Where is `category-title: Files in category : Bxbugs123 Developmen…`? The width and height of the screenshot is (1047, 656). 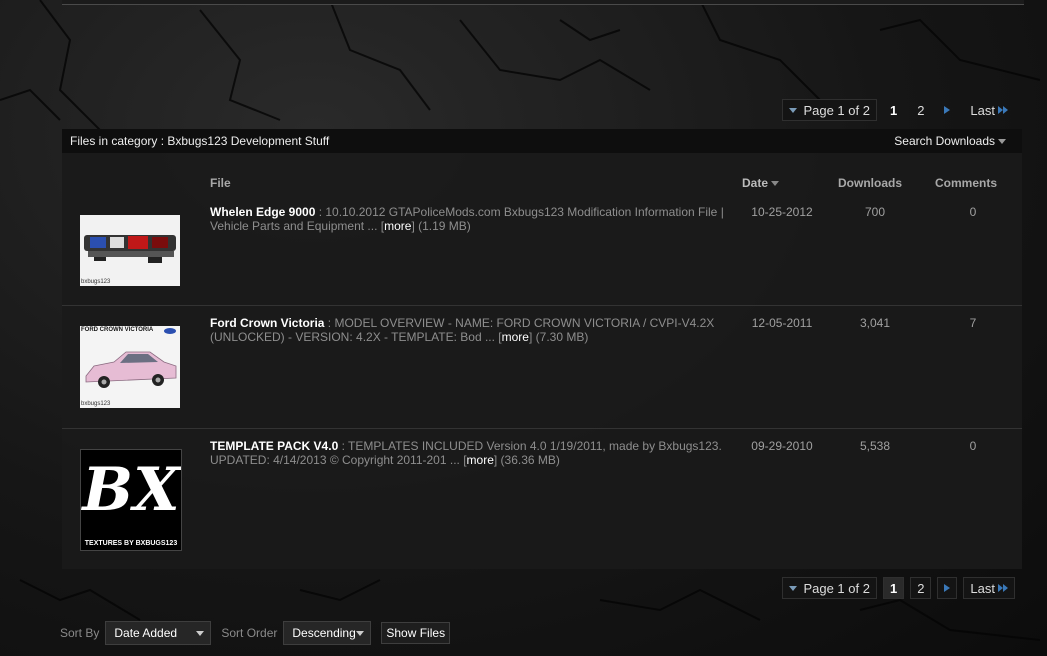 category-title: Files in category : Bxbugs123 Developmen… is located at coordinates (200, 141).